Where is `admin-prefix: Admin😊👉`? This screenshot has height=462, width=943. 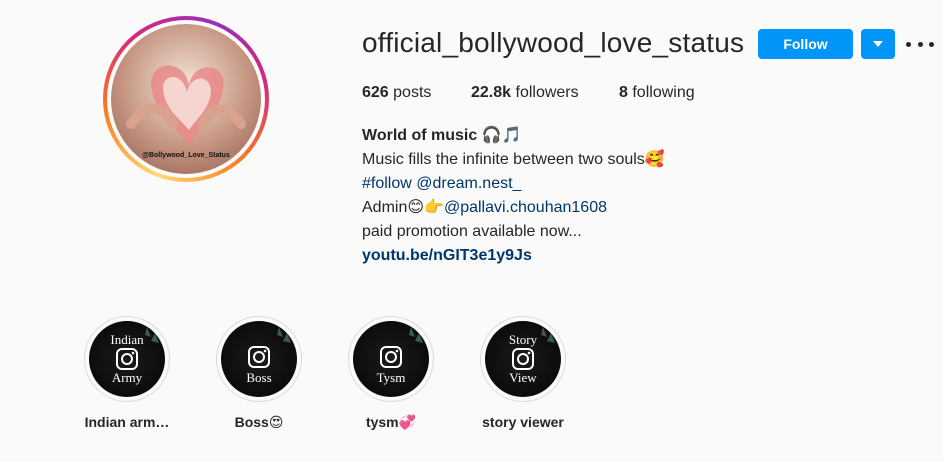
admin-prefix: Admin😊👉 is located at coordinates (403, 207).